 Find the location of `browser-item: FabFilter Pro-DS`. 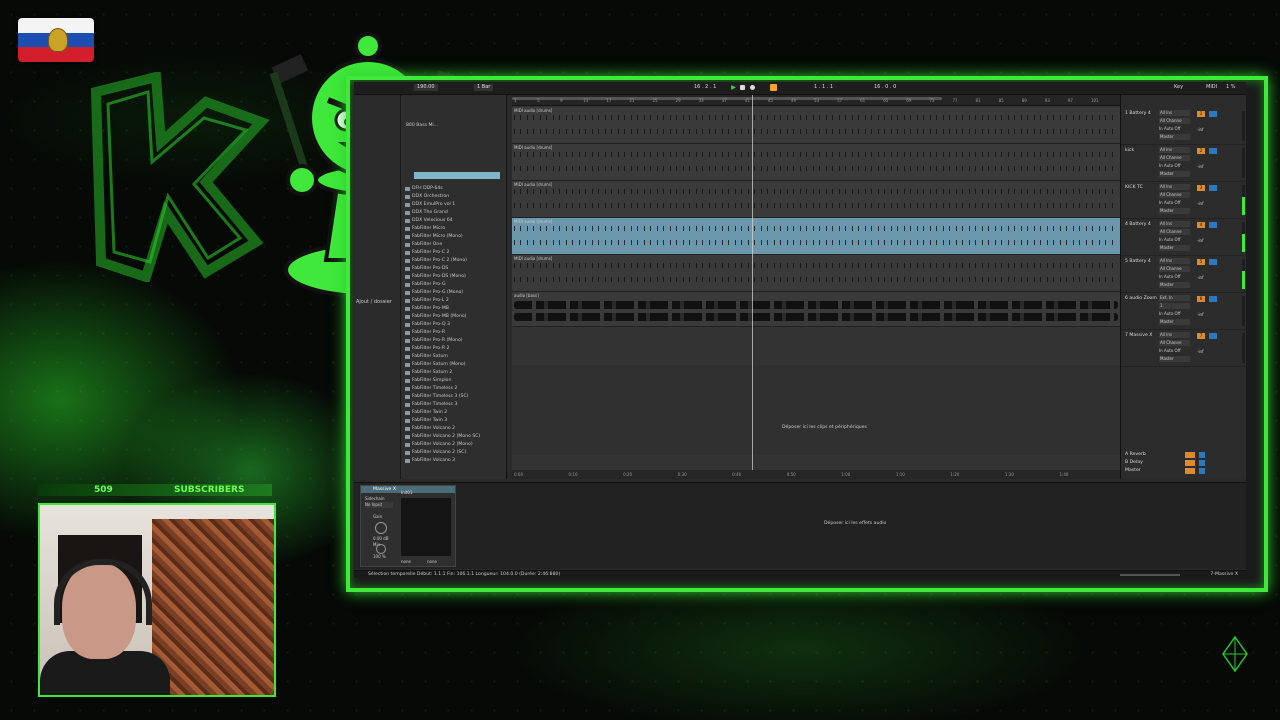

browser-item: FabFilter Pro-DS is located at coordinates (454, 269).